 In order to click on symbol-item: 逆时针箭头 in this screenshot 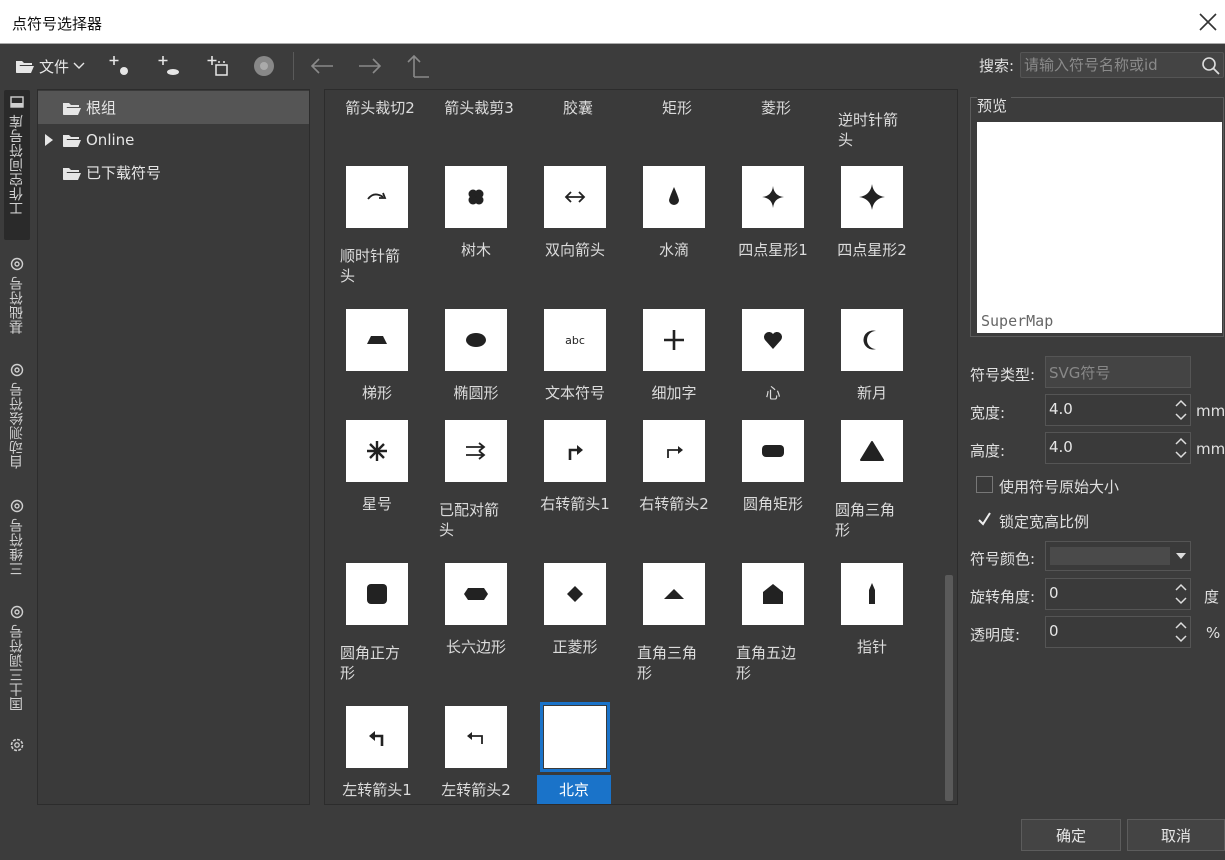, I will do `click(872, 123)`.